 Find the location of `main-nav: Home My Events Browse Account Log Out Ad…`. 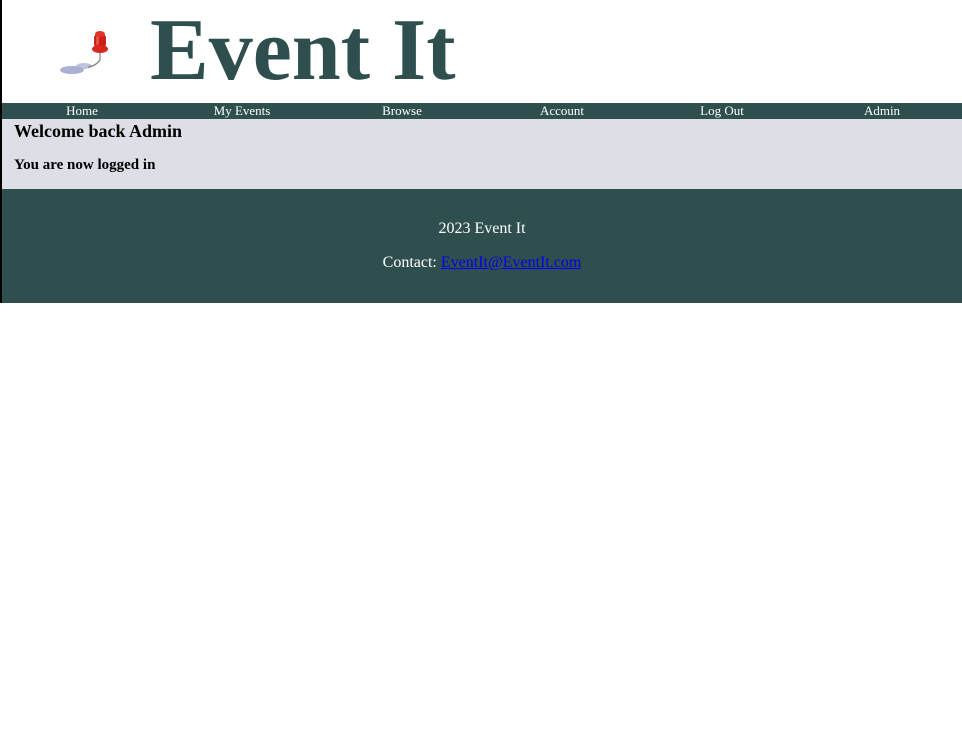

main-nav: Home My Events Browse Account Log Out Ad… is located at coordinates (482, 111).